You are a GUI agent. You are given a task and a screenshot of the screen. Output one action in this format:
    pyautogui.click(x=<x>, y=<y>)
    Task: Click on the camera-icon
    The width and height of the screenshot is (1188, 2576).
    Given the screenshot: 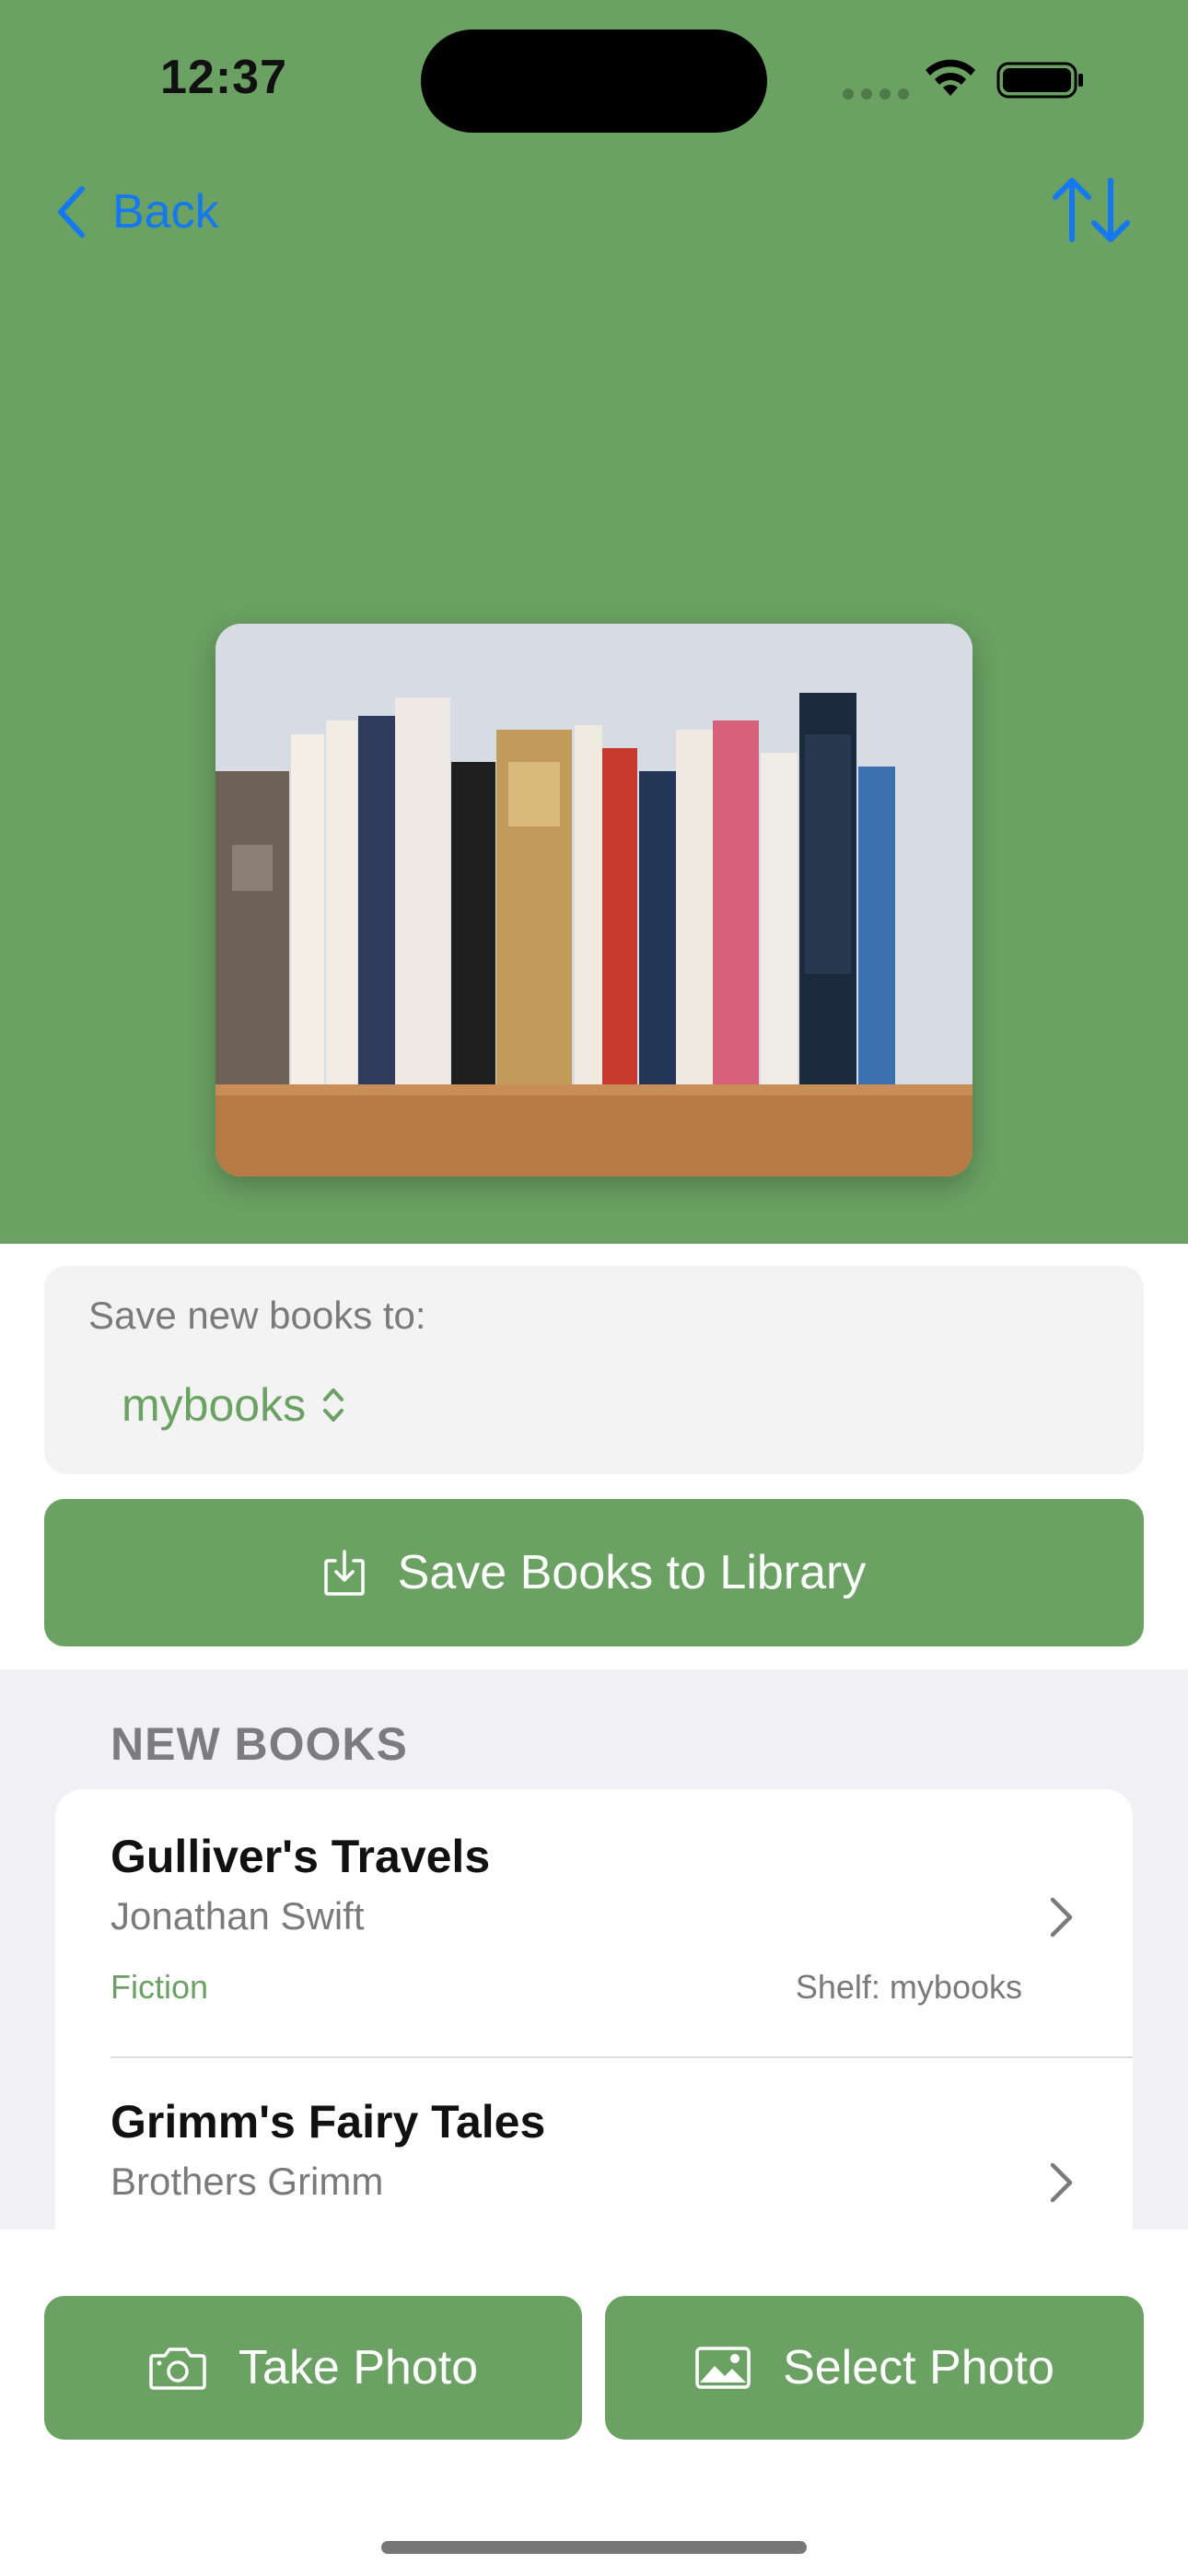 What is the action you would take?
    pyautogui.click(x=177, y=2369)
    